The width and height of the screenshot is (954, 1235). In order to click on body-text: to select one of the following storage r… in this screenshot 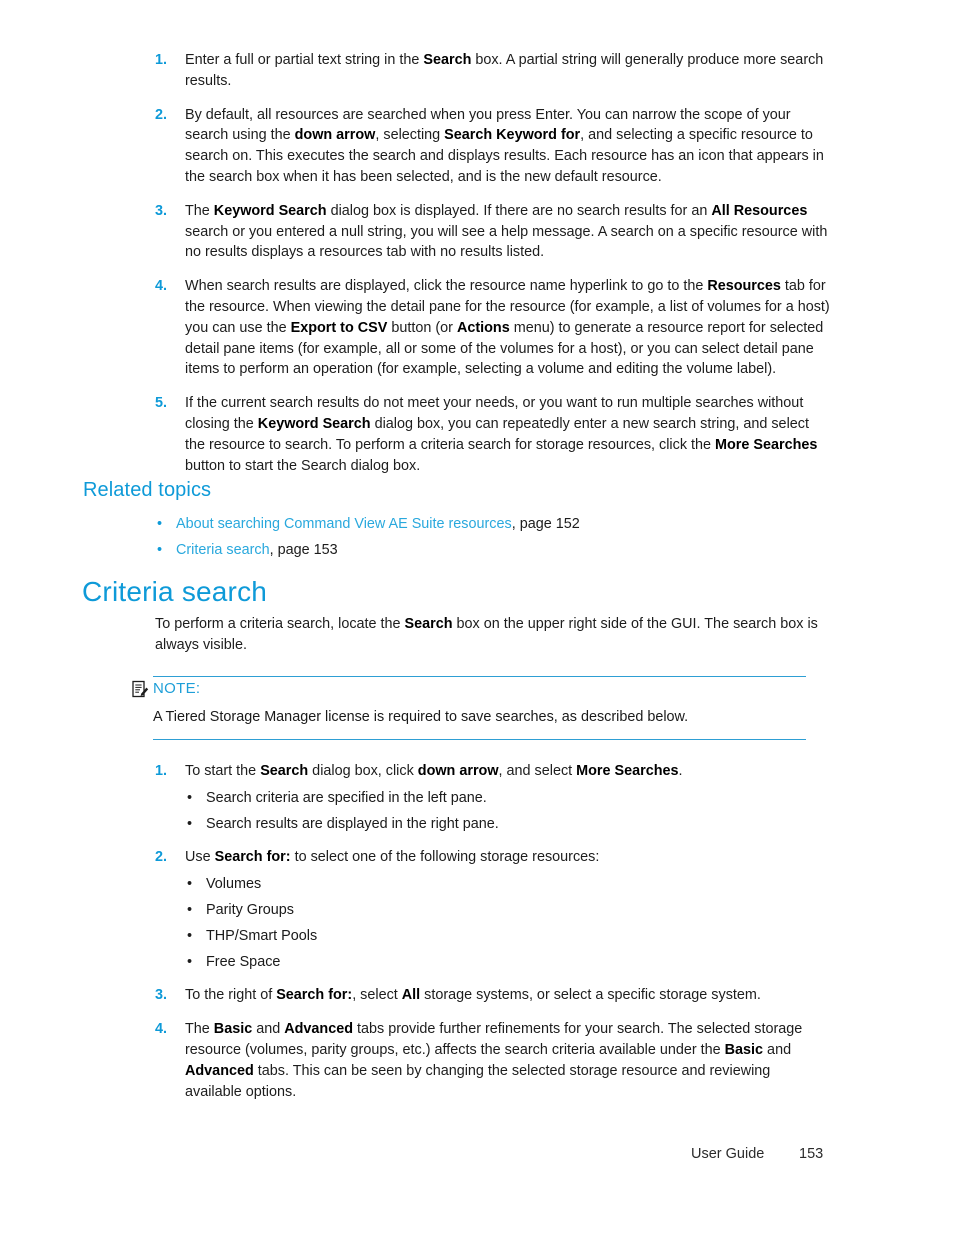, I will do `click(445, 857)`.